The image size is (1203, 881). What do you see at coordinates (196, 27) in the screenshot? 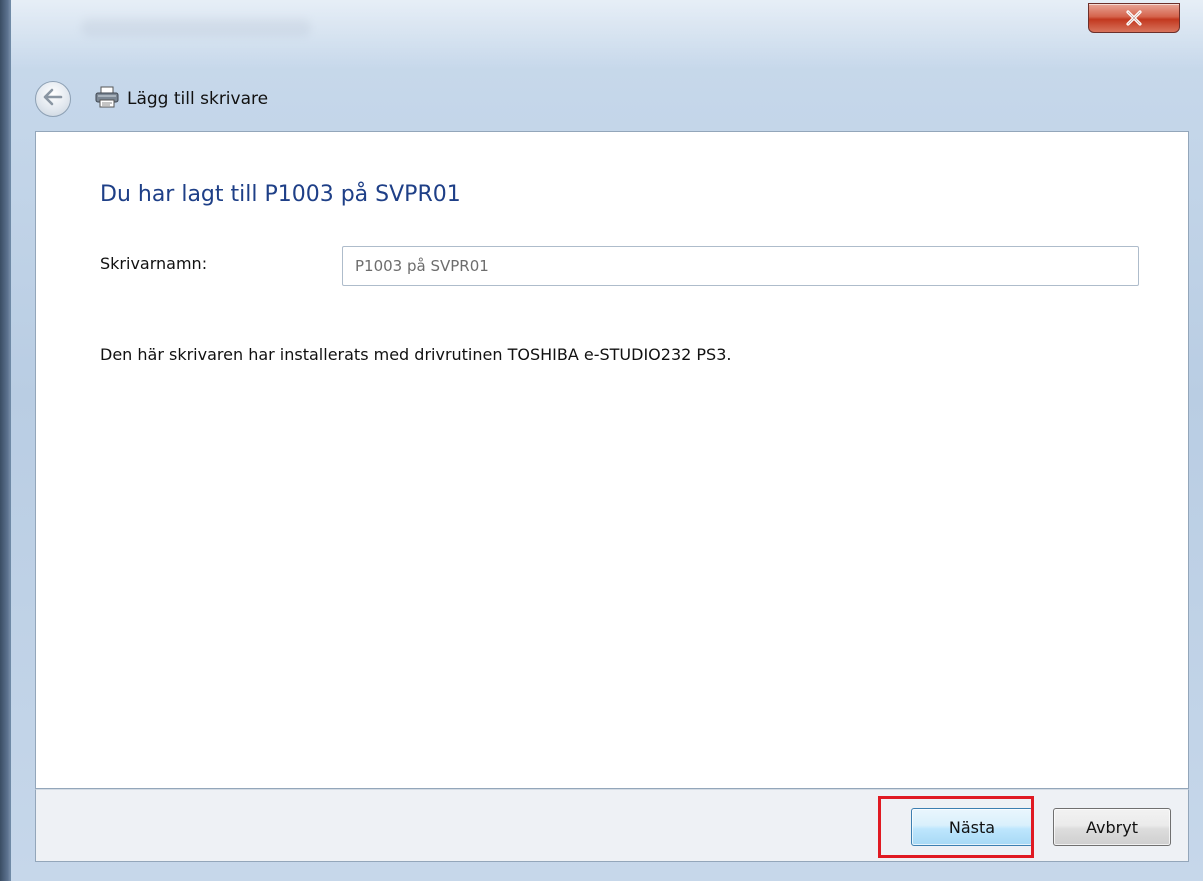
I see `window-title-blurred` at bounding box center [196, 27].